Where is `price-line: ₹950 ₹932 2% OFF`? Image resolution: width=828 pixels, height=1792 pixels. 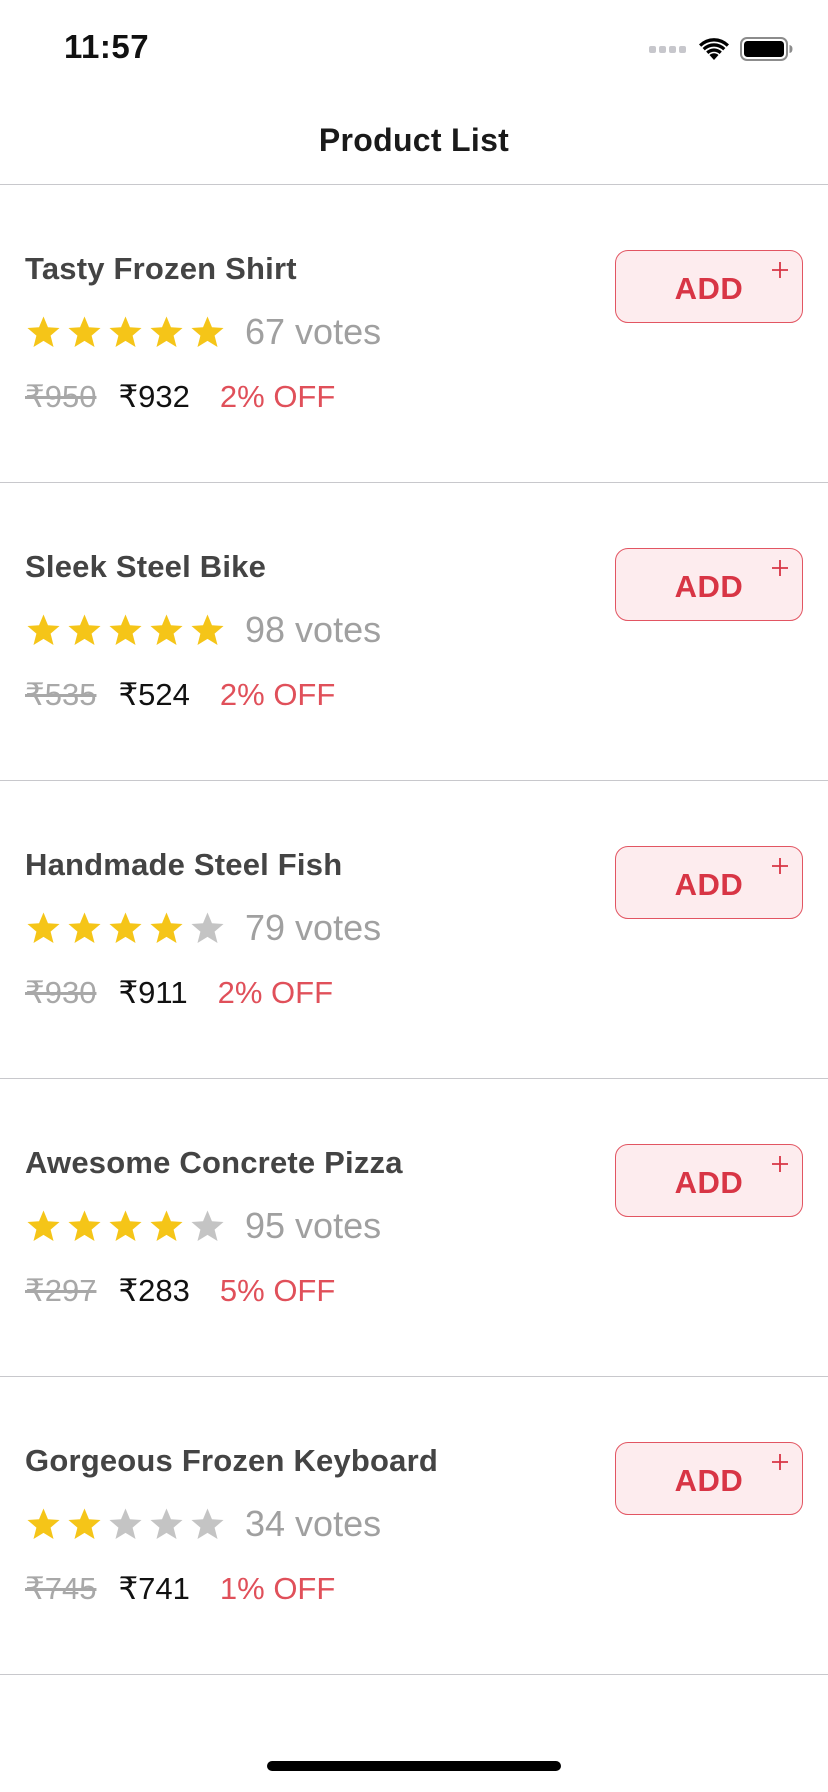 price-line: ₹950 ₹932 2% OFF is located at coordinates (180, 397).